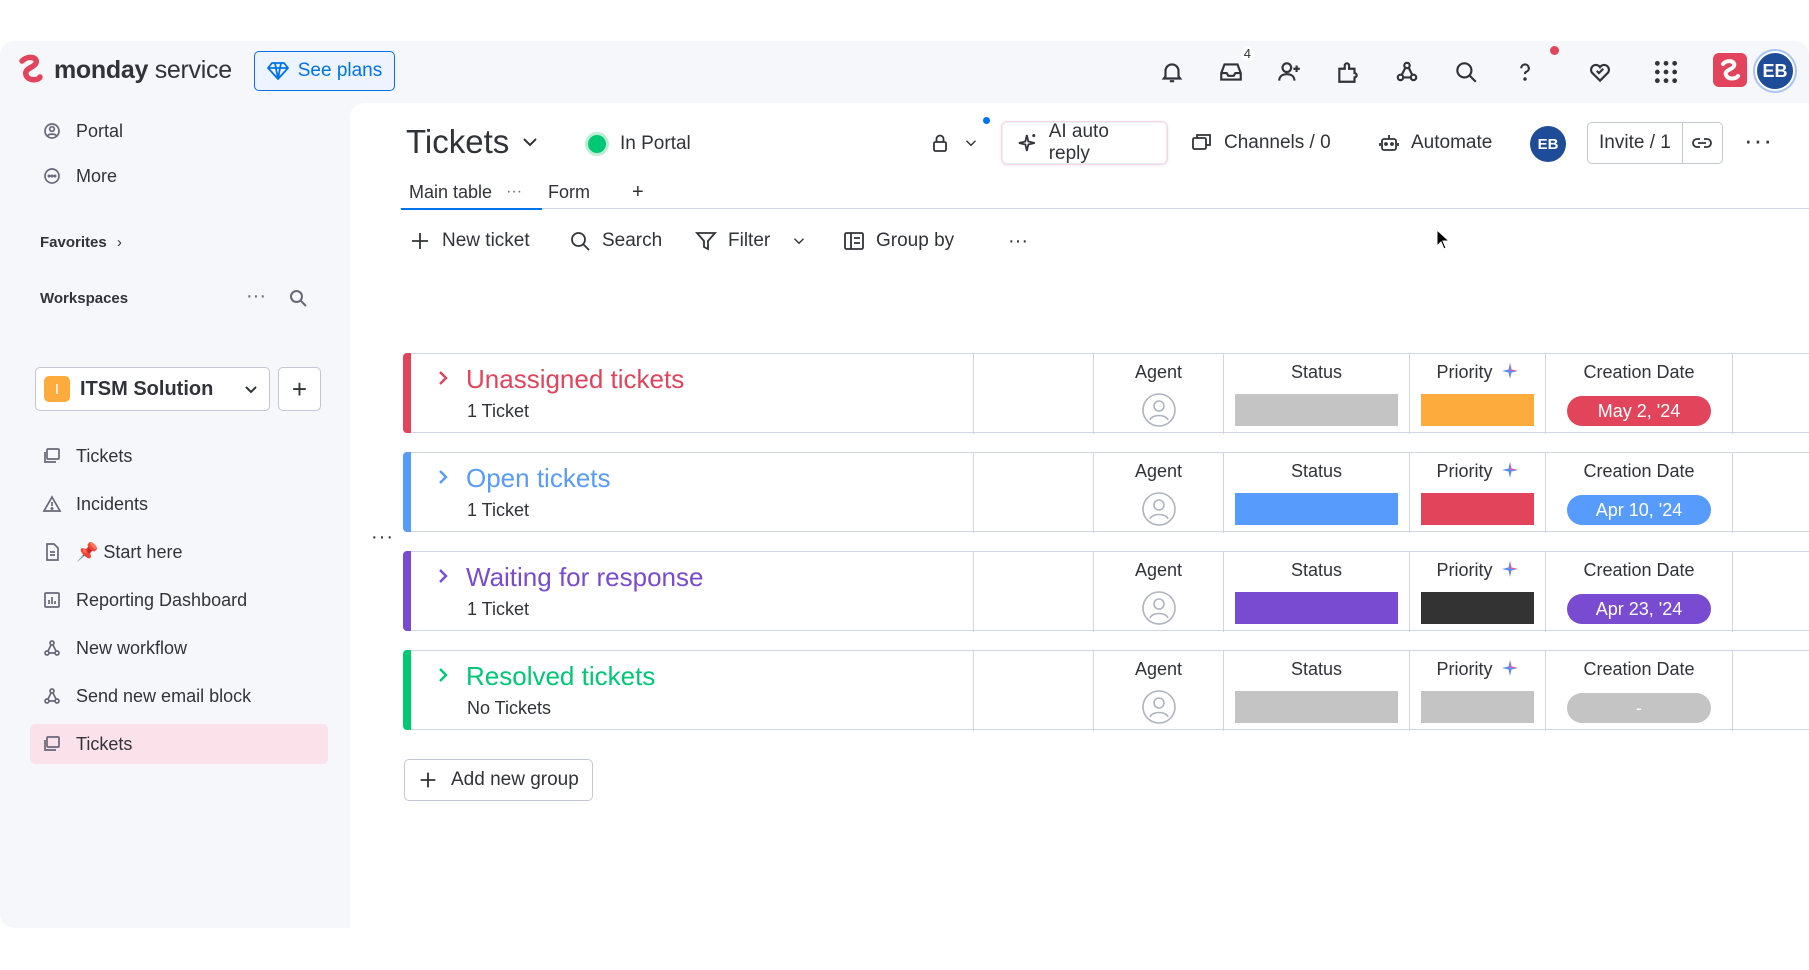 The image size is (1809, 970). What do you see at coordinates (382, 537) in the screenshot?
I see `group-row-options-icon: ···` at bounding box center [382, 537].